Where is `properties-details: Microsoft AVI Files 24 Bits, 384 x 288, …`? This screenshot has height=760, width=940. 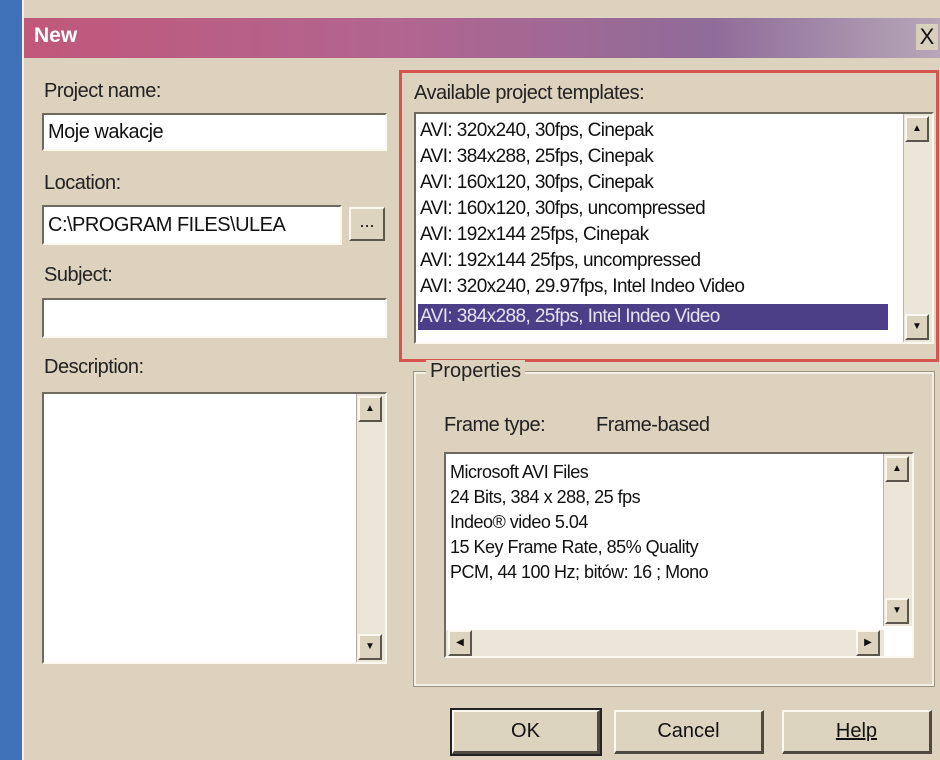
properties-details: Microsoft AVI Files 24 Bits, 384 x 288, … is located at coordinates (579, 522).